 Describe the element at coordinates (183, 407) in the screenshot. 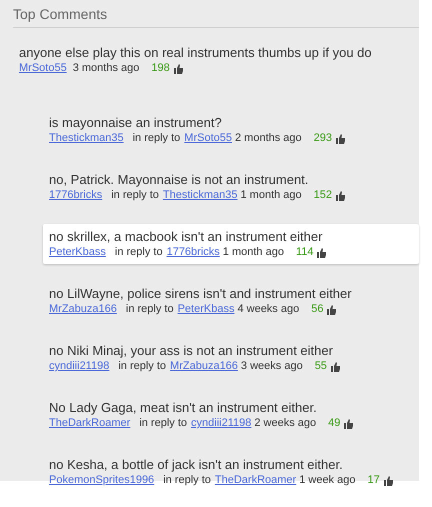

I see `comment-text: No Lady Gaga, meat isn't an instrument either.` at that location.